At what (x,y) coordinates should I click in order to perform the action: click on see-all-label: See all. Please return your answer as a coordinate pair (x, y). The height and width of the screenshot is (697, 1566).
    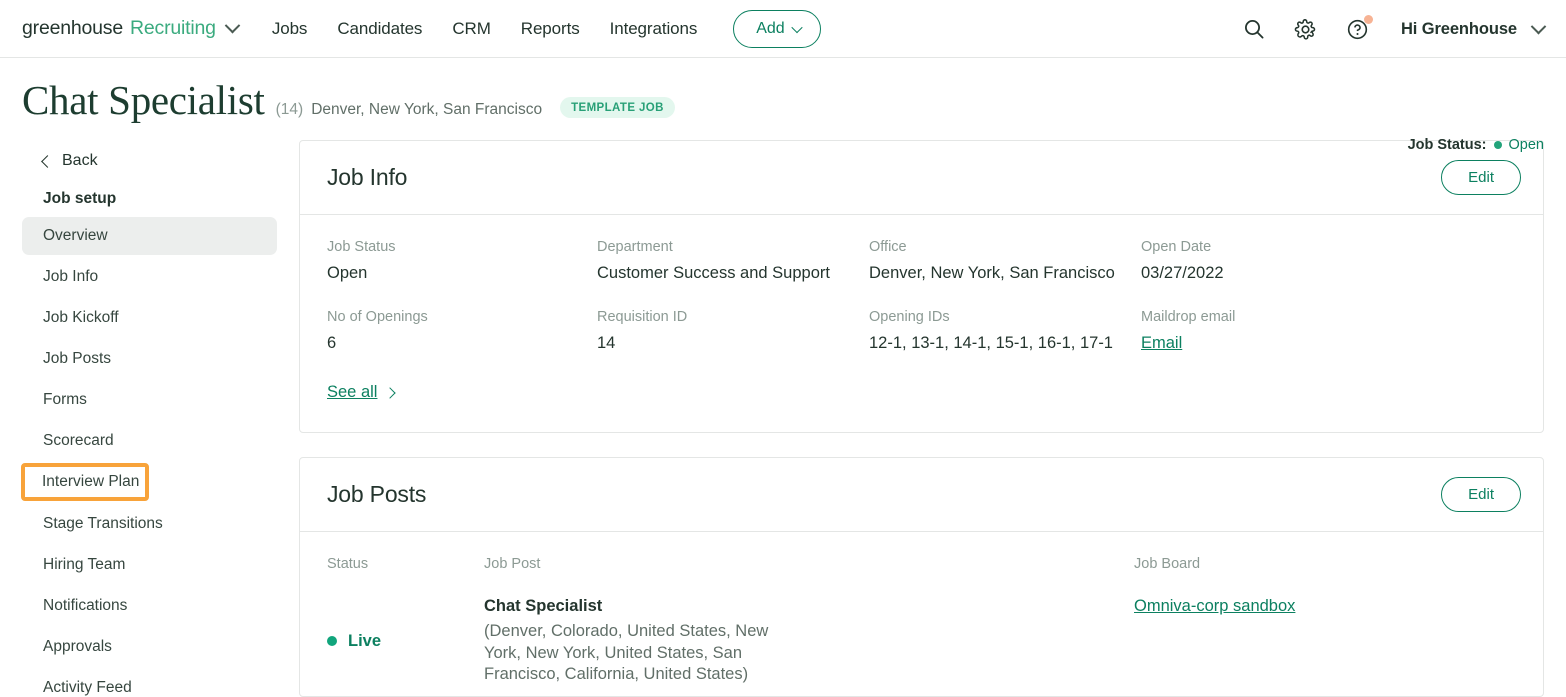
    Looking at the image, I should click on (352, 392).